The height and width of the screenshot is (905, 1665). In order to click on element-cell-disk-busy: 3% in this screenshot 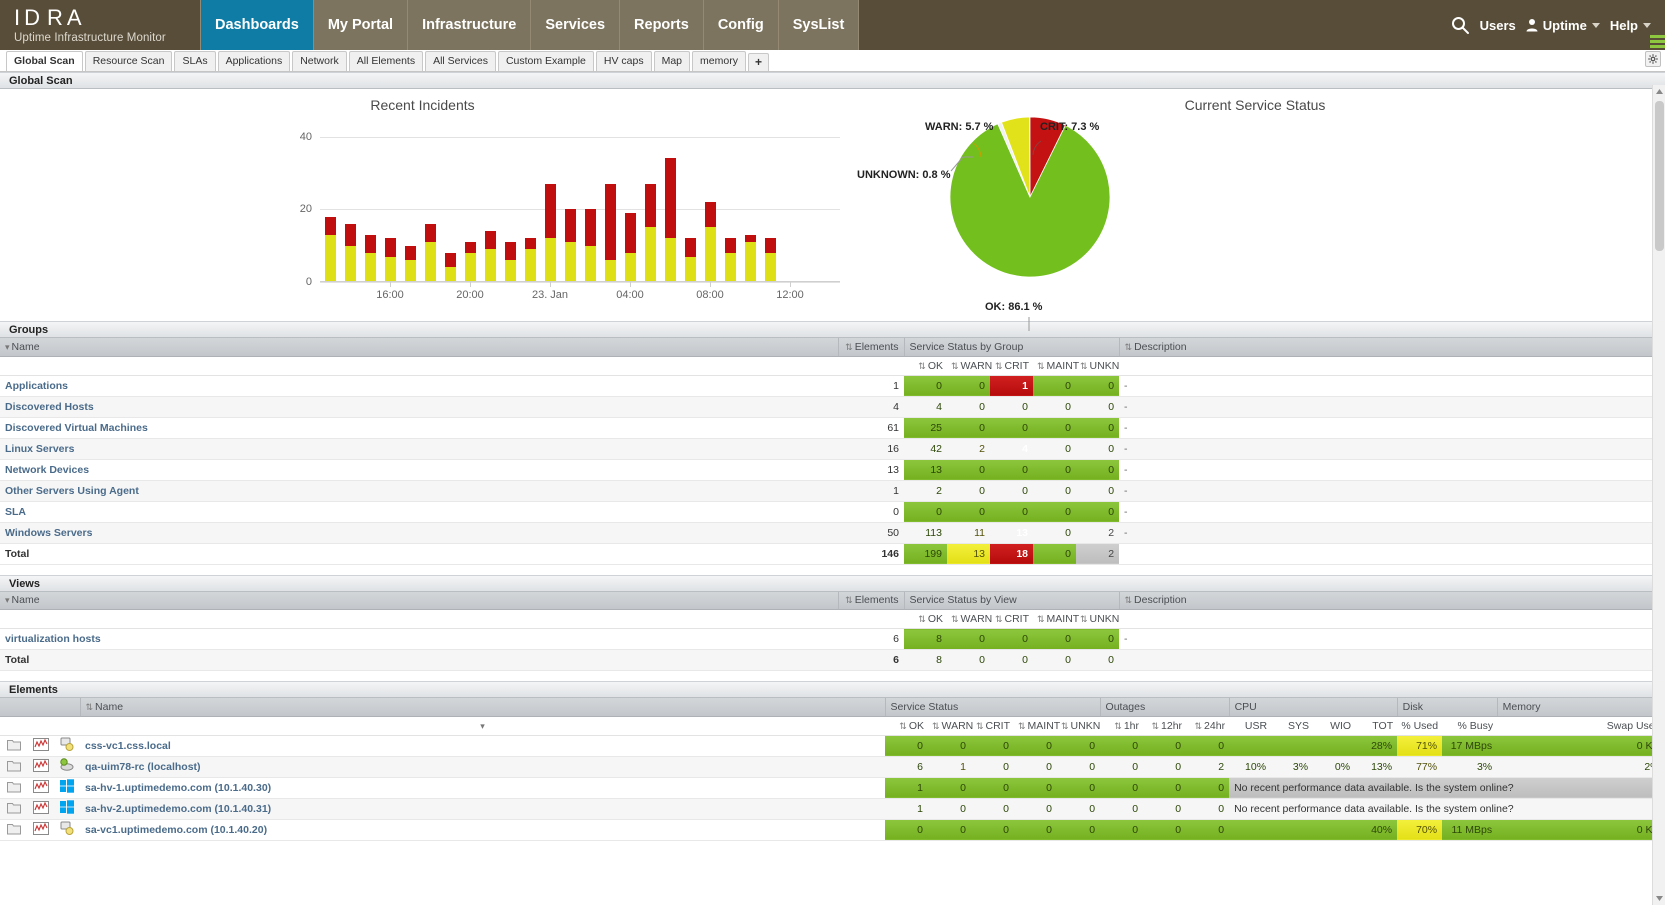, I will do `click(1470, 767)`.